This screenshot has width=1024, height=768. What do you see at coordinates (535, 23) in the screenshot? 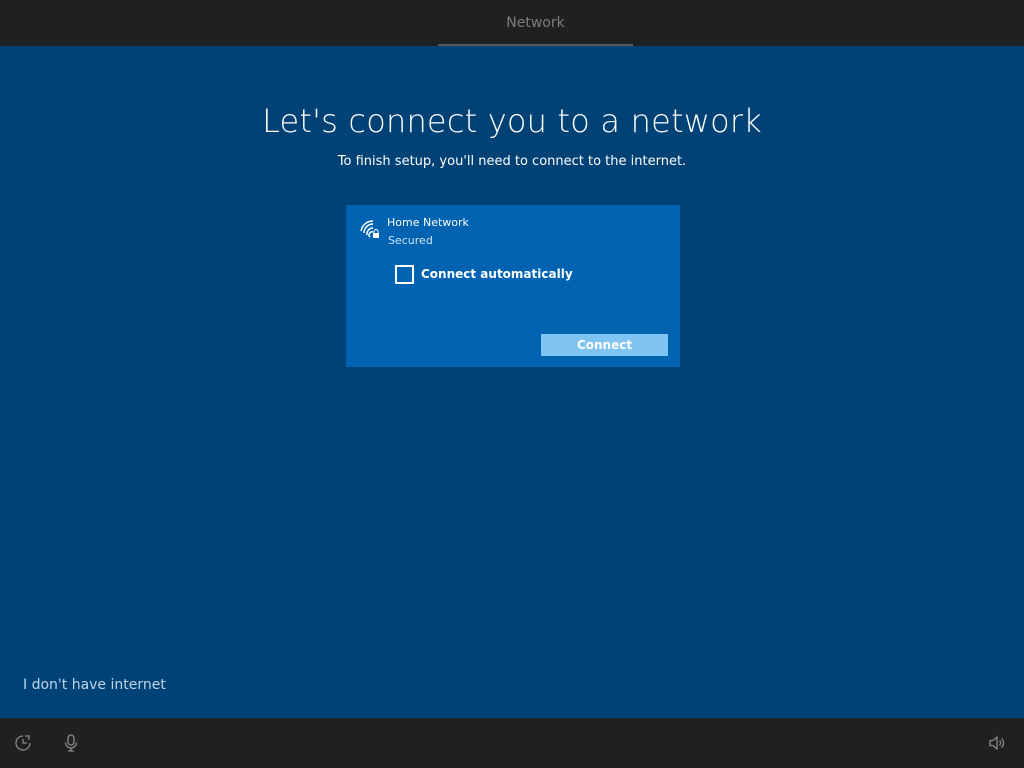
I see `step-network: Network` at bounding box center [535, 23].